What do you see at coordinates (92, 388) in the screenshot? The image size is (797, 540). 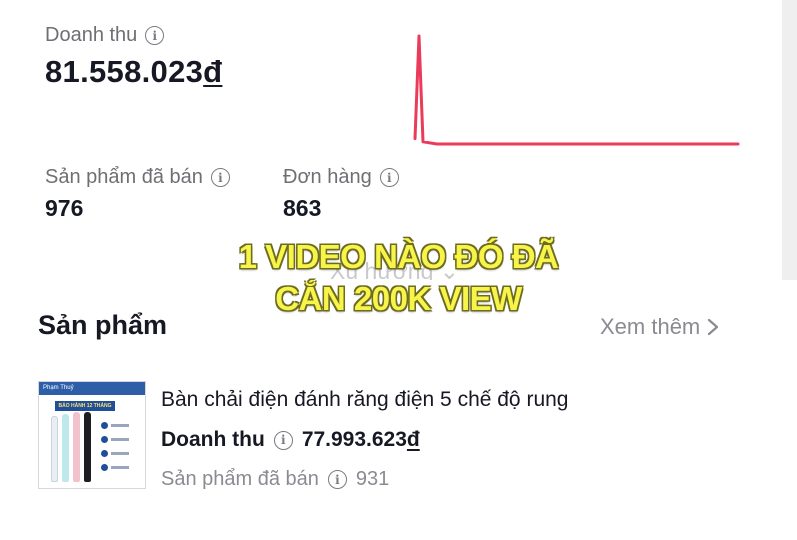 I see `thumbnail-brand: Phạm Thuỷ` at bounding box center [92, 388].